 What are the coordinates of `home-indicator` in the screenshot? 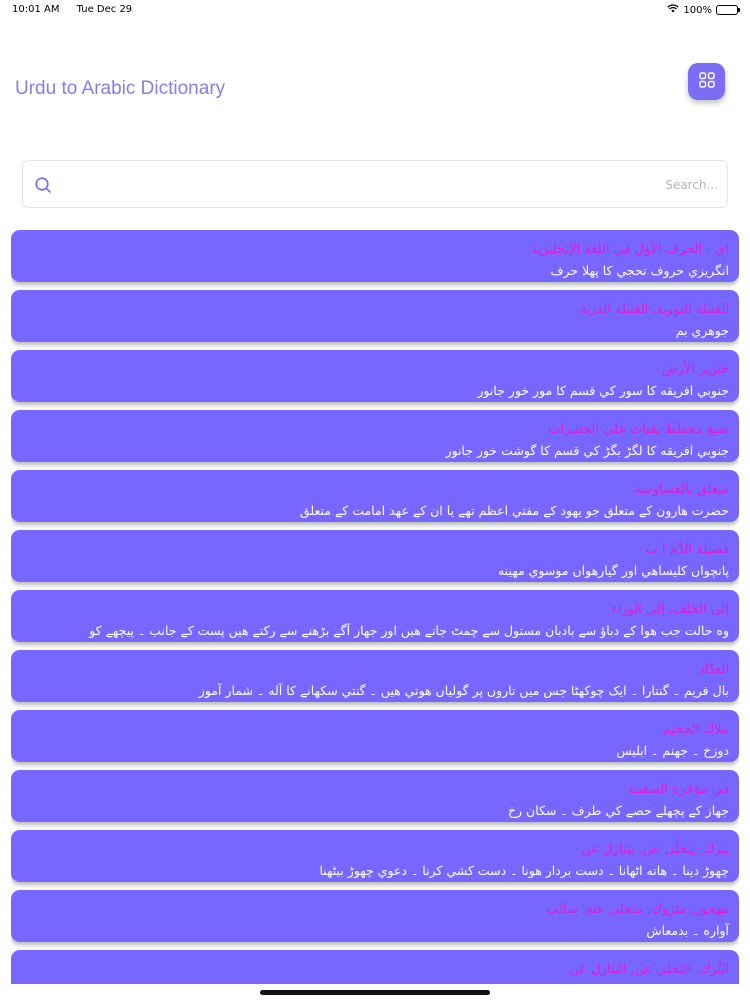 It's located at (375, 992).